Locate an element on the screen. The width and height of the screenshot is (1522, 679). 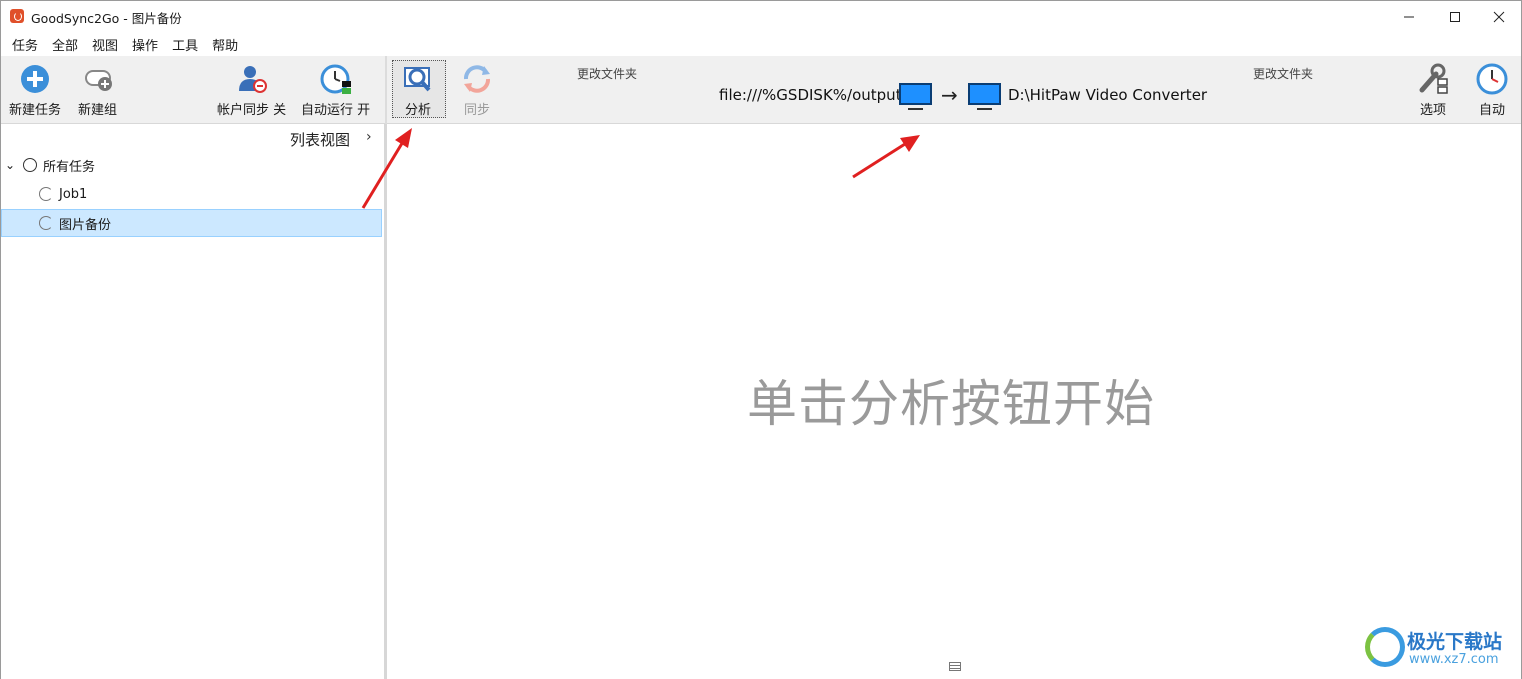
watermark-title: 极光下载站 is located at coordinates (1455, 642).